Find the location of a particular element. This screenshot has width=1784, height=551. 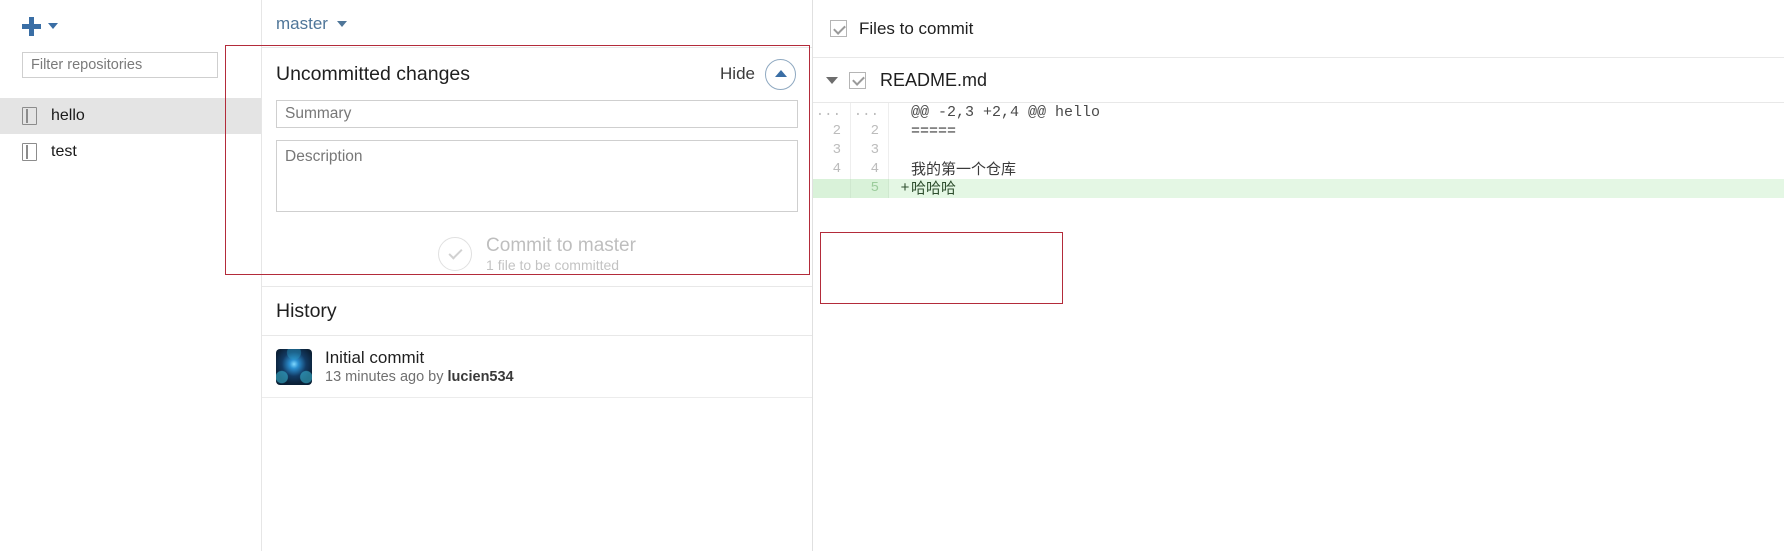

uncommitted-changes-header: Uncommitted changes Hide is located at coordinates (537, 74).